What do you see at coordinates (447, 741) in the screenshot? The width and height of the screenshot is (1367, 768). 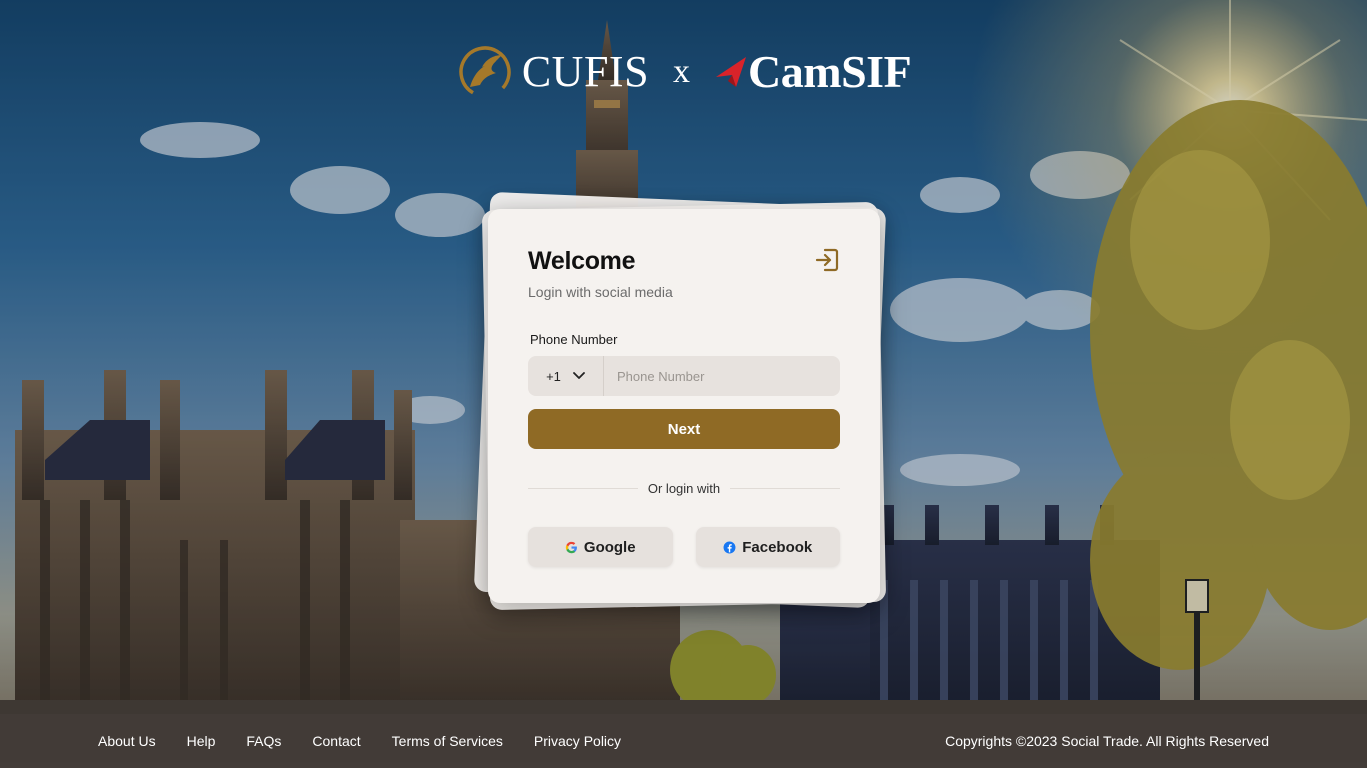 I see `footer-link-terms: Terms of Services` at bounding box center [447, 741].